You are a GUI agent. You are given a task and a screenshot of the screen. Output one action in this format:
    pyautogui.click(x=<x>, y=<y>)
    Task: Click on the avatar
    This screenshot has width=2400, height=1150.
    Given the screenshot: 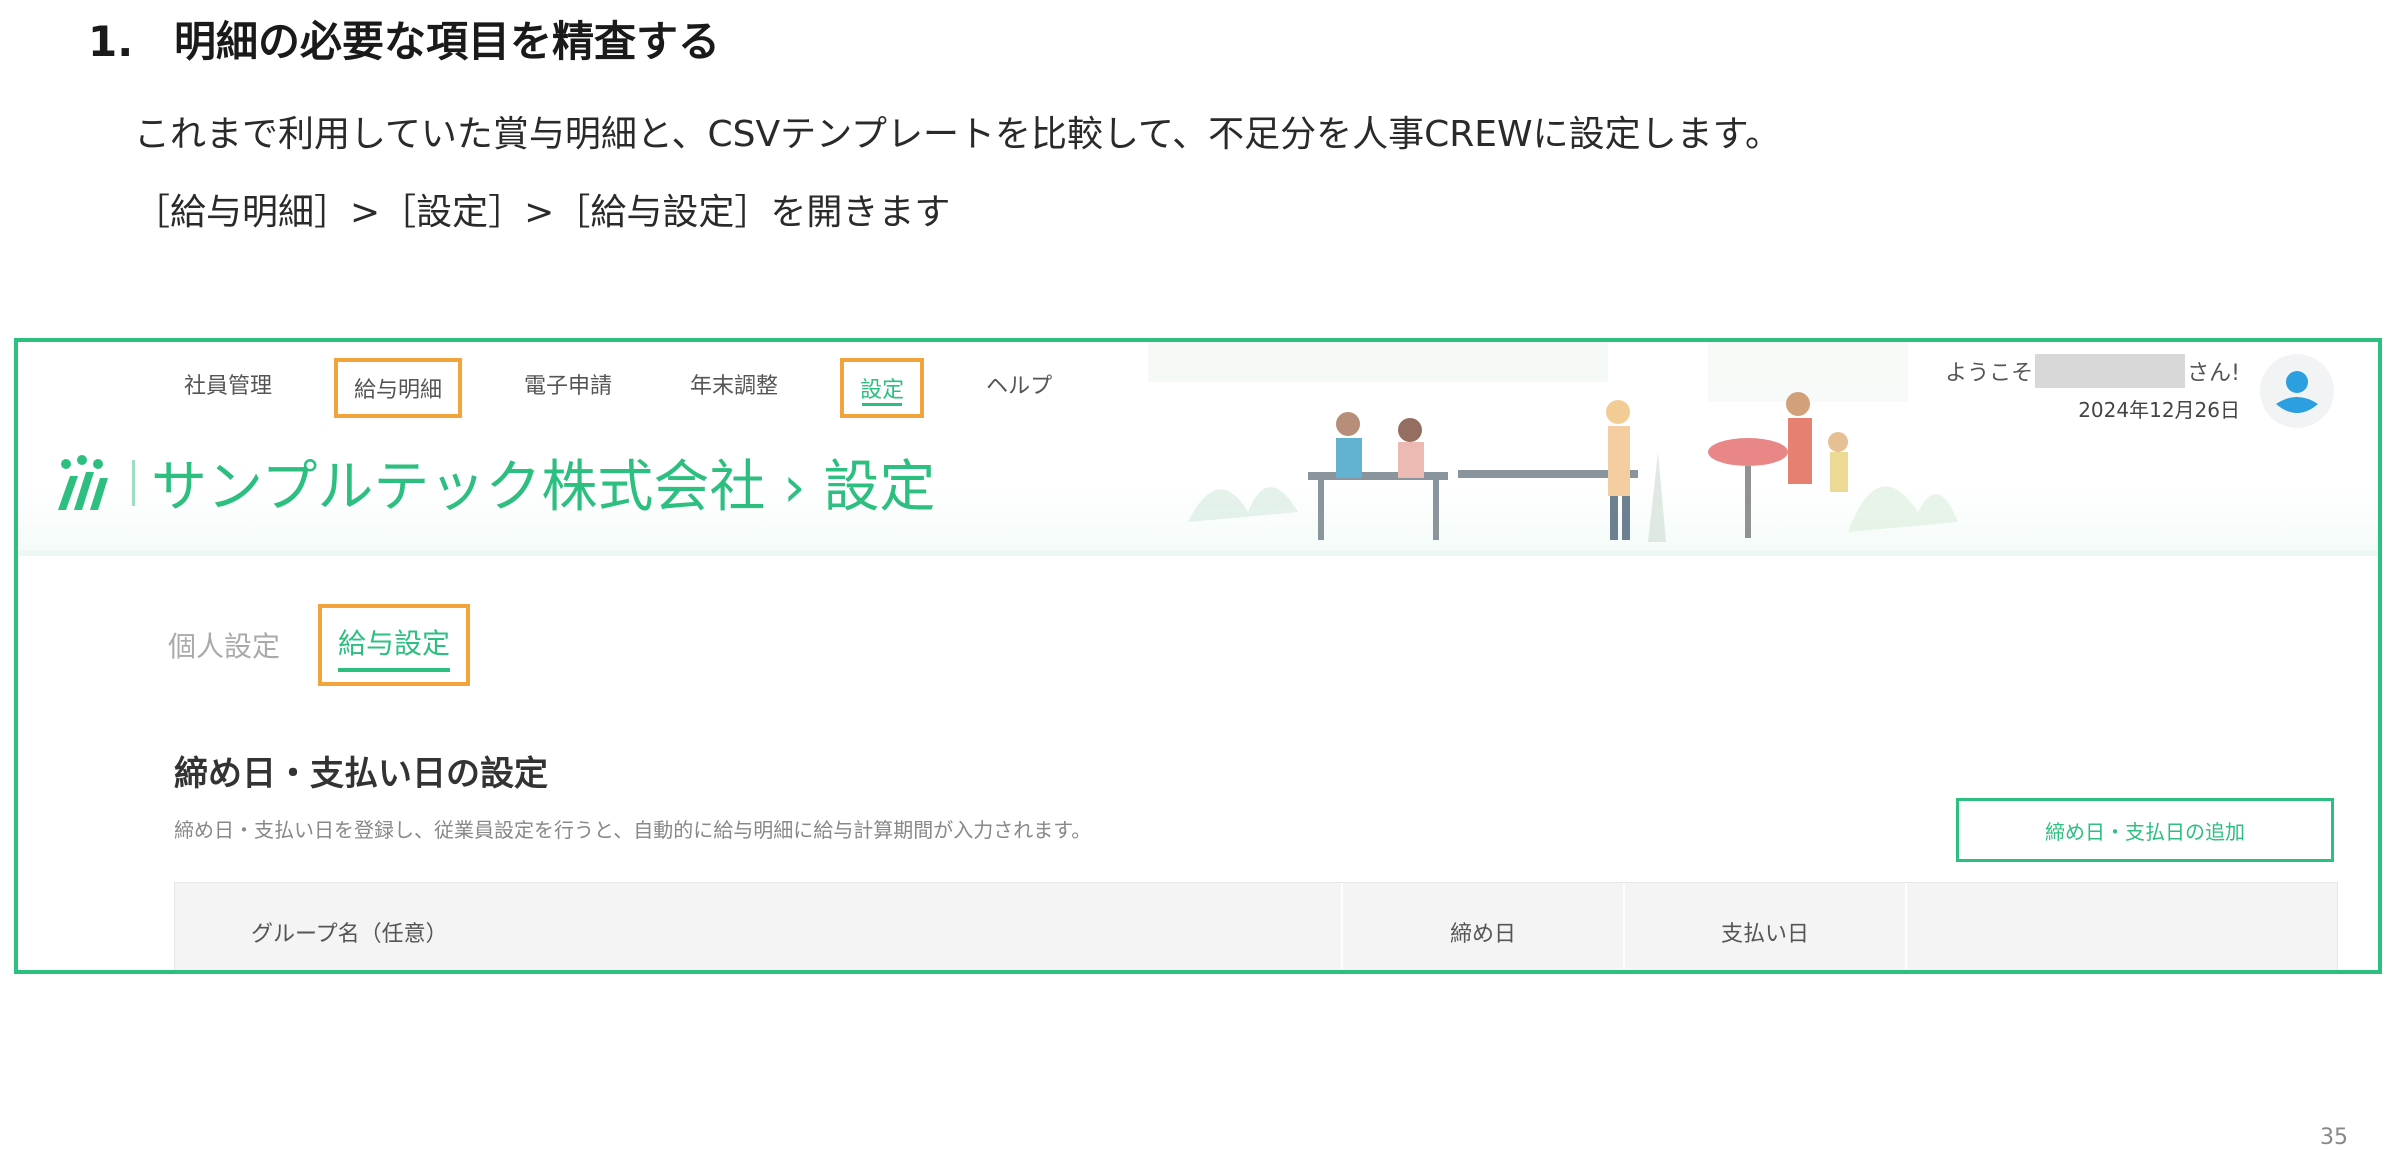 What is the action you would take?
    pyautogui.click(x=2297, y=391)
    